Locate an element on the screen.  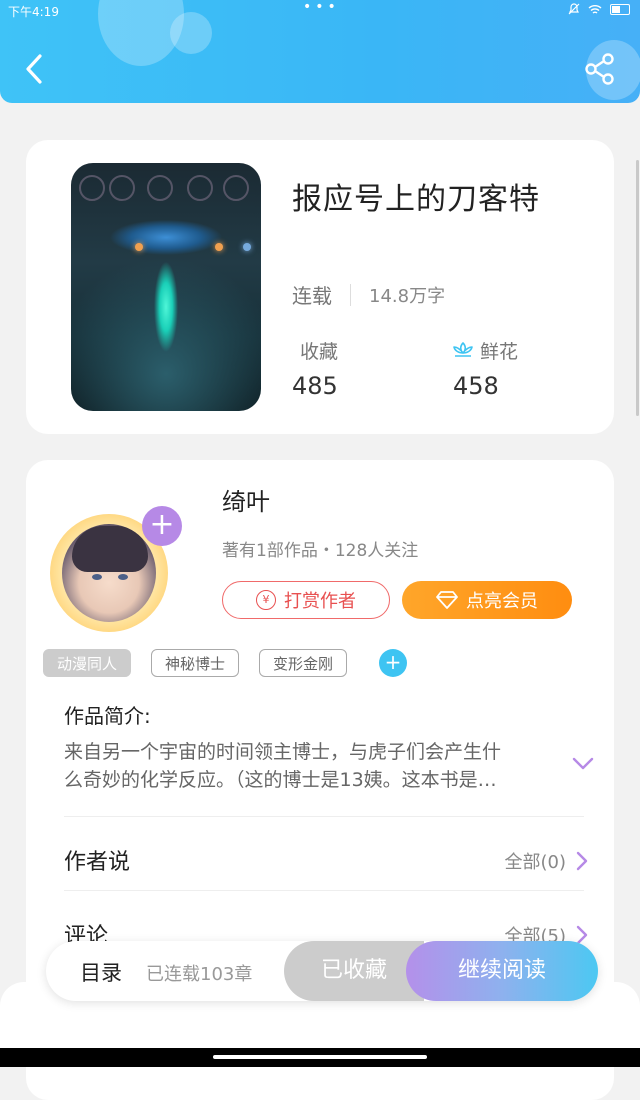
dnd-icon is located at coordinates (574, 9).